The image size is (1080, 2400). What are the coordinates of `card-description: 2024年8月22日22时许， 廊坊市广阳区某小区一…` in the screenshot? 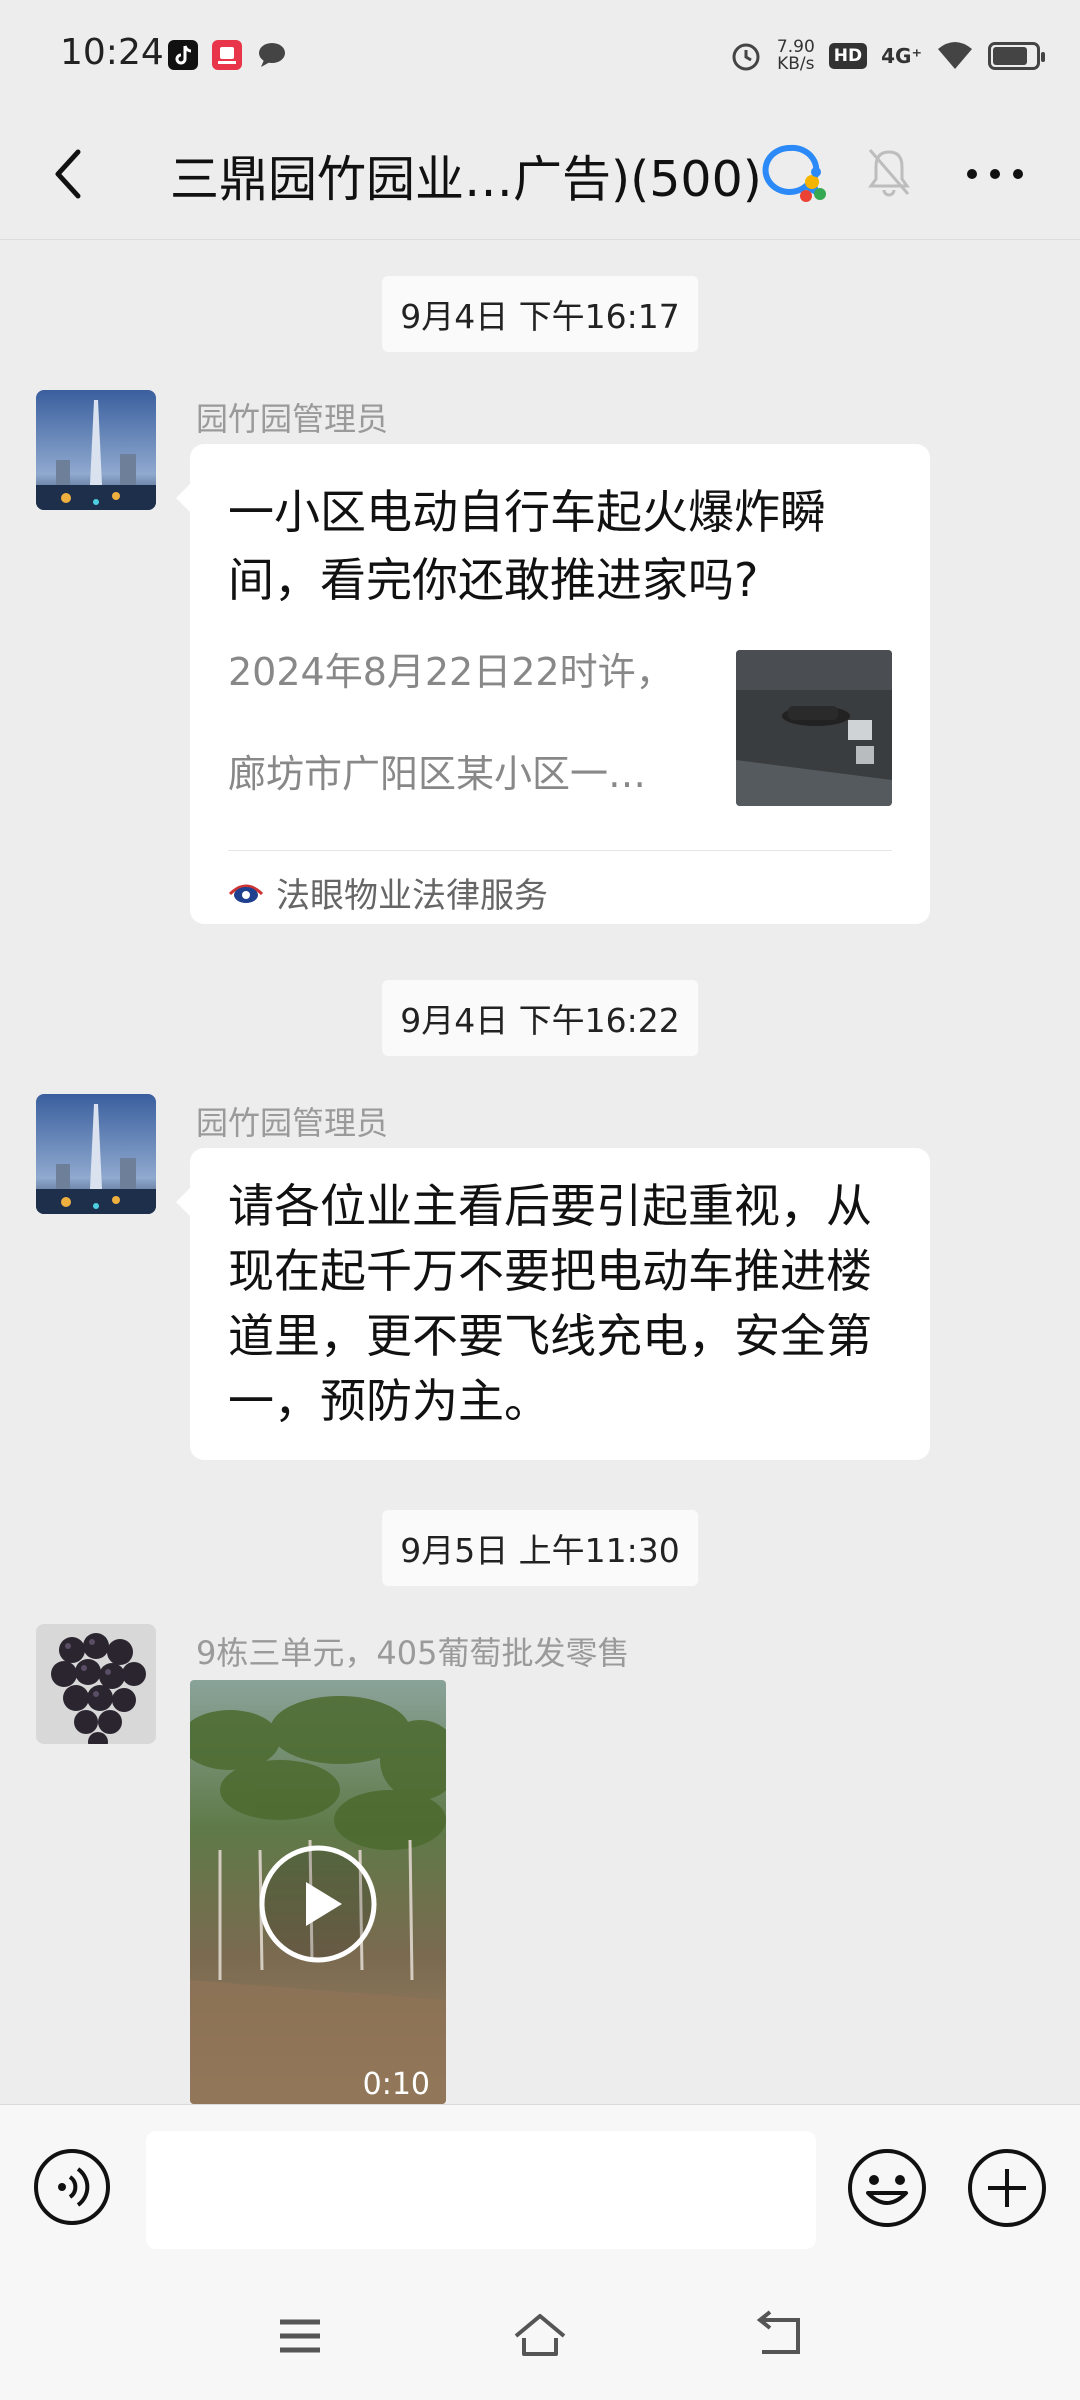 It's located at (463, 723).